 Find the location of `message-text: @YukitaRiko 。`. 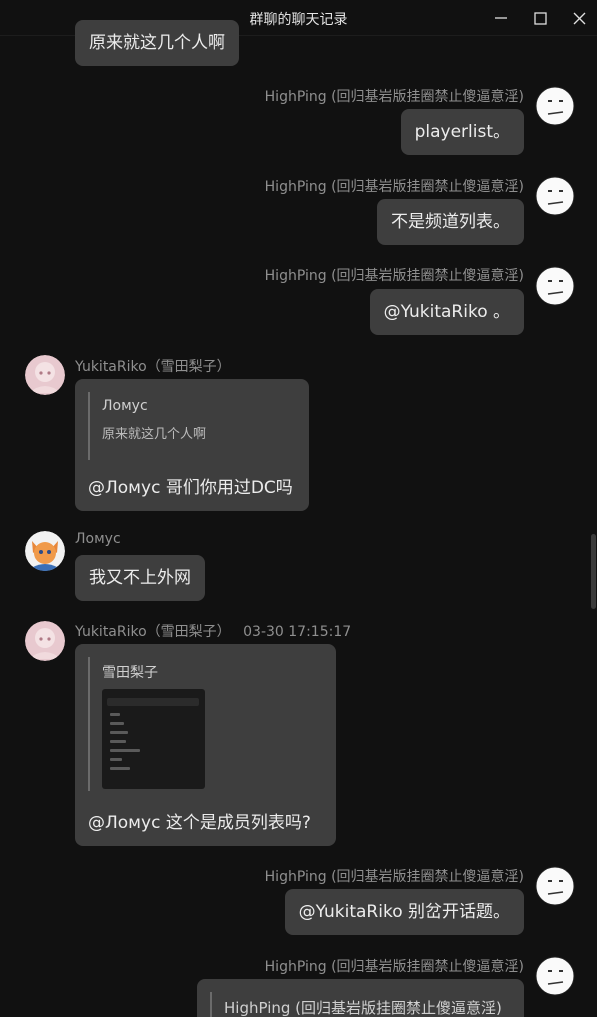

message-text: @YukitaRiko 。 is located at coordinates (446, 312).